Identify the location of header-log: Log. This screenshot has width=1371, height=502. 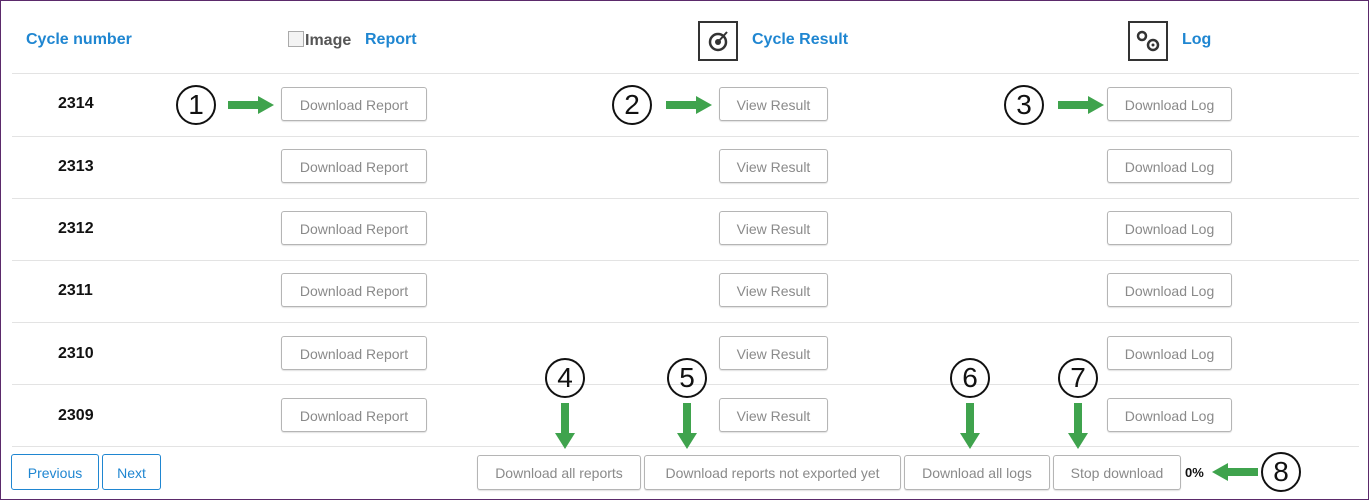
(1197, 39).